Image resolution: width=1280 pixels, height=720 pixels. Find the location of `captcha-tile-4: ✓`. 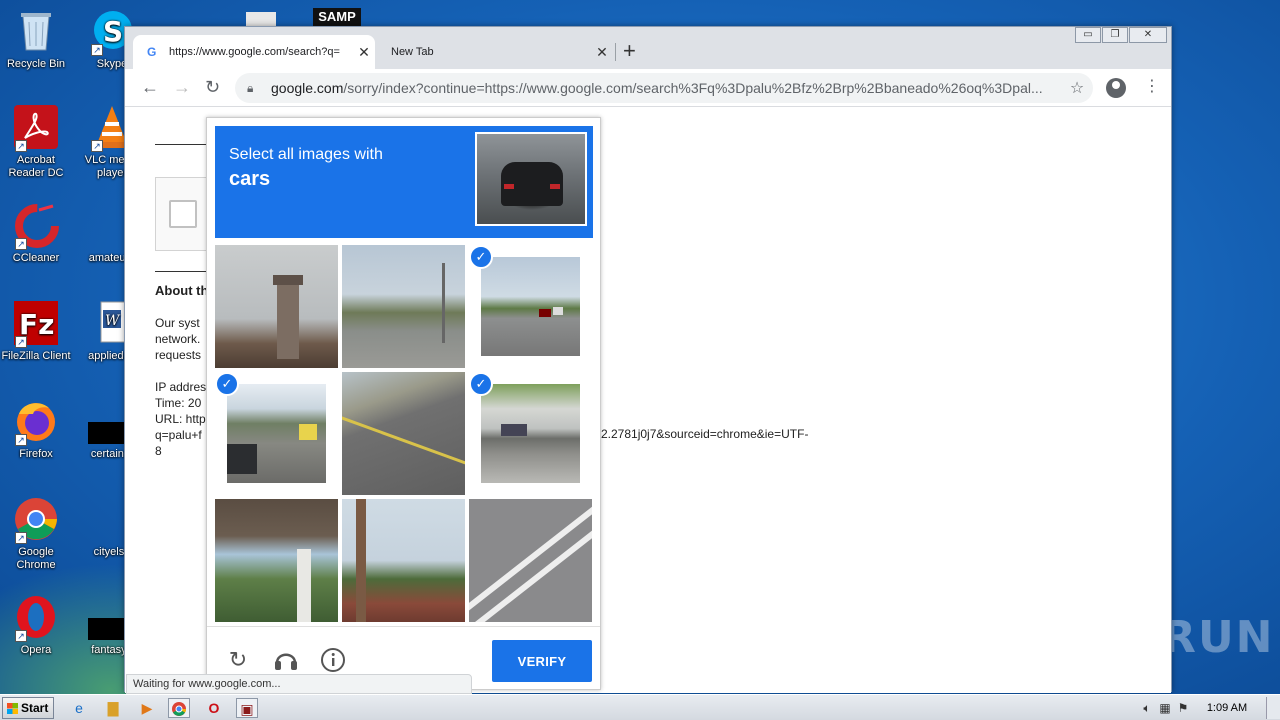

captcha-tile-4: ✓ is located at coordinates (276, 433).